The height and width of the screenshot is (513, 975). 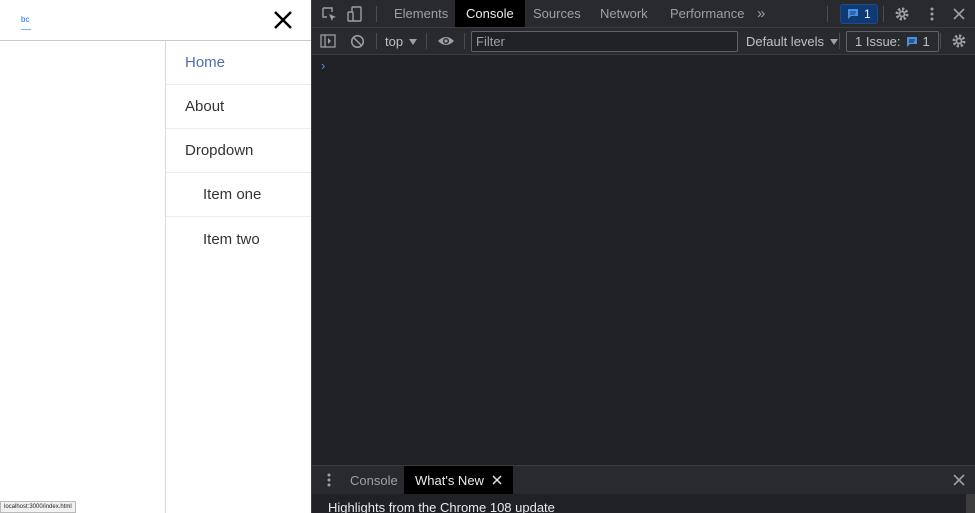 I want to click on site-logo: bc, so click(x=25, y=19).